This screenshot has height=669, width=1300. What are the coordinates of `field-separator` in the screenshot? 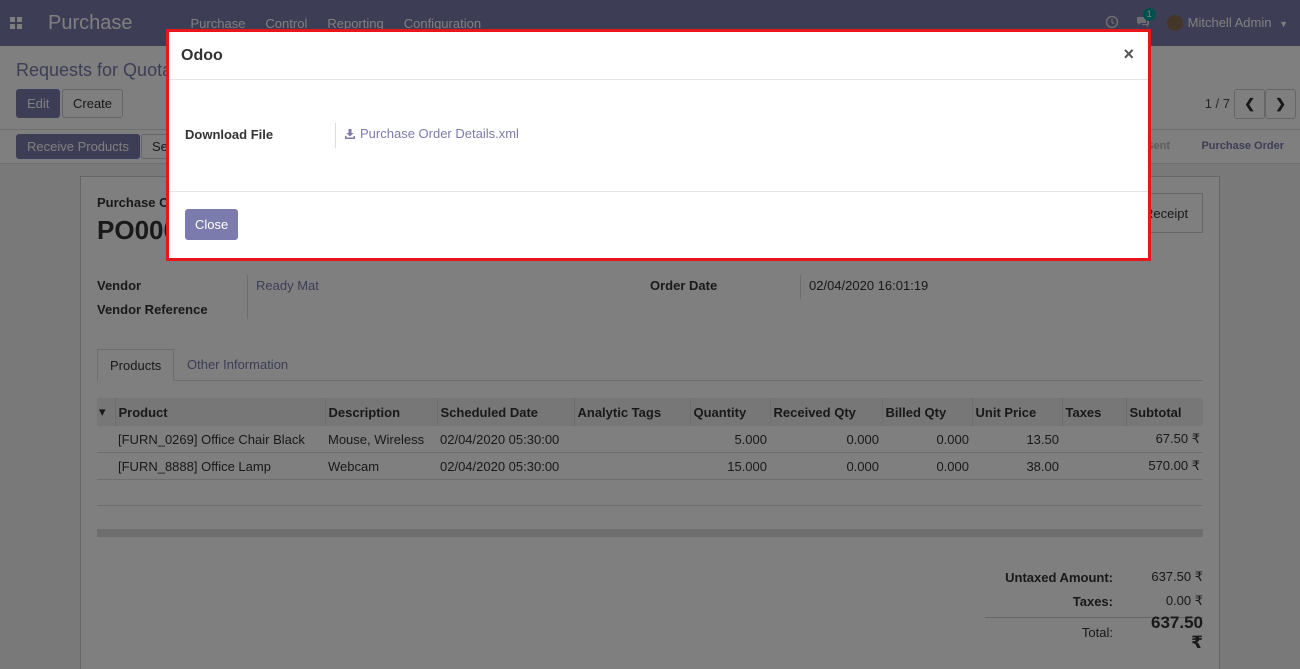 It's located at (335, 135).